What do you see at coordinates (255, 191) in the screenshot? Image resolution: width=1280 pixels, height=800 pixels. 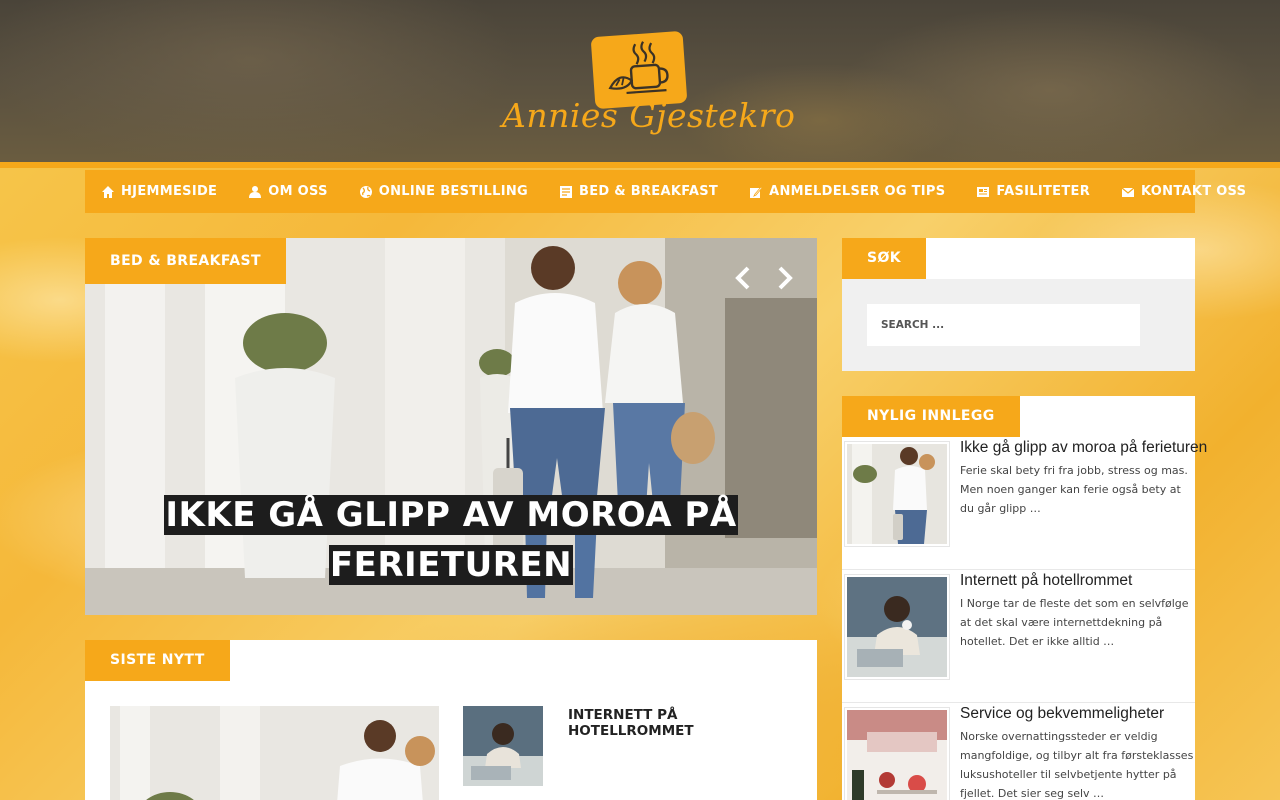 I see `user-icon` at bounding box center [255, 191].